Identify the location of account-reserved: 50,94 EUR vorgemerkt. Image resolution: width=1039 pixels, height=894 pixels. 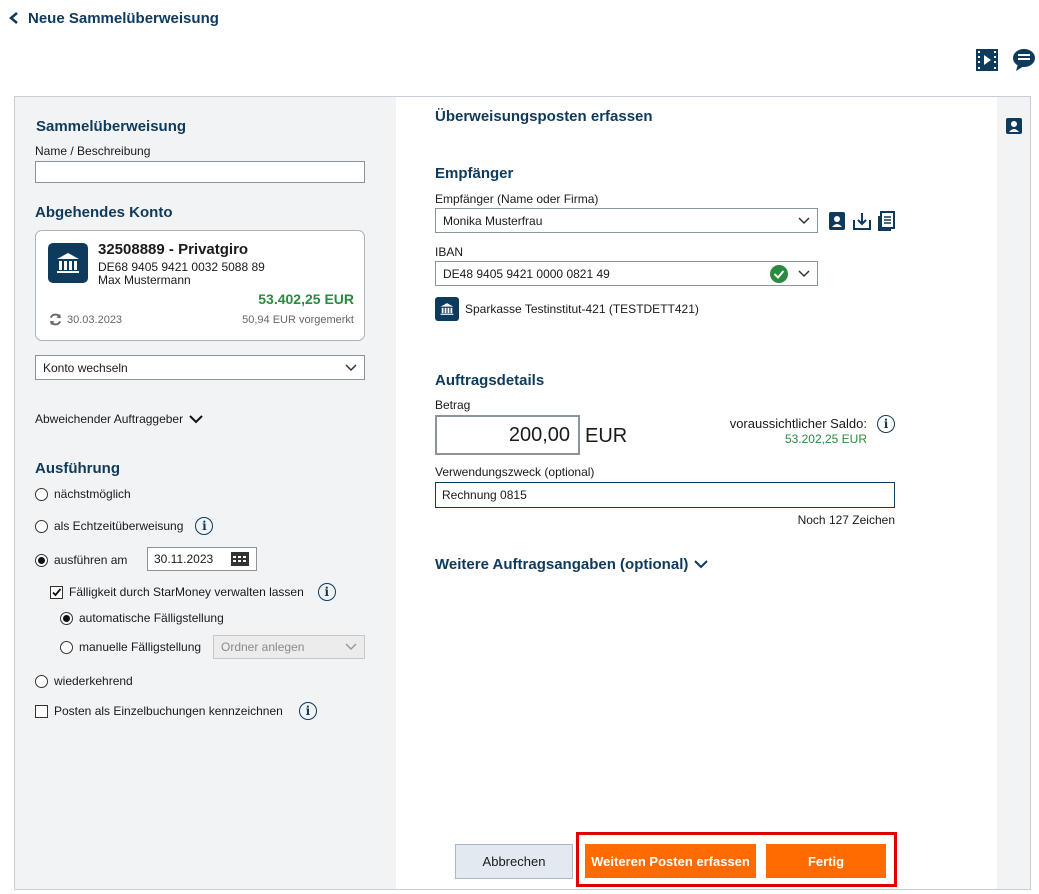
(298, 320).